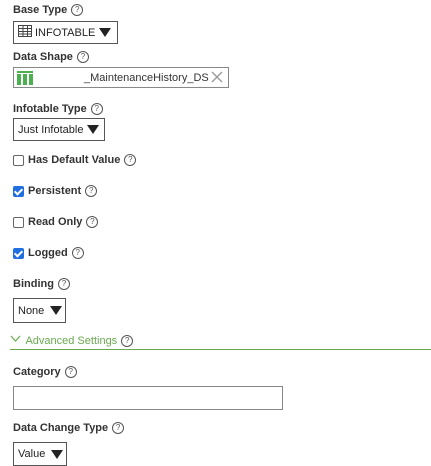  Describe the element at coordinates (63, 222) in the screenshot. I see `read-only-label: Read Only?` at that location.